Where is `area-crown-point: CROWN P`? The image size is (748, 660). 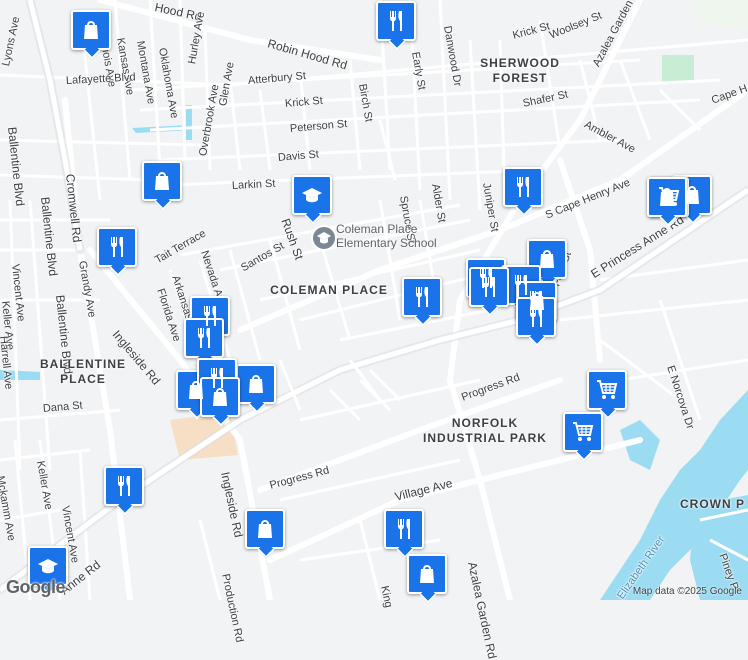 area-crown-point: CROWN P is located at coordinates (712, 504).